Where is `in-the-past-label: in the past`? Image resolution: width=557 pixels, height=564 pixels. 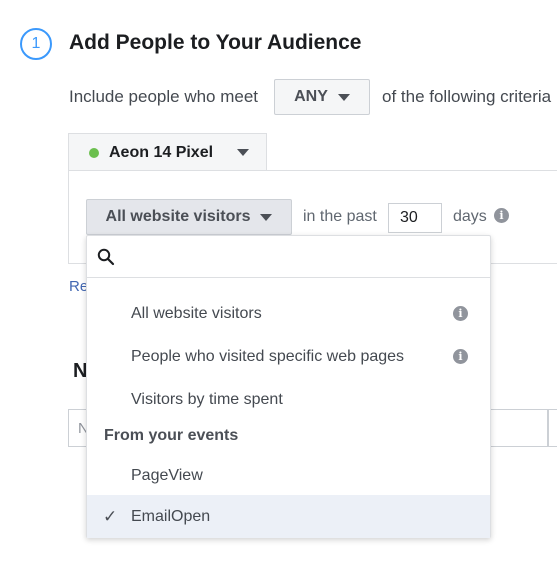
in-the-past-label: in the past is located at coordinates (340, 216).